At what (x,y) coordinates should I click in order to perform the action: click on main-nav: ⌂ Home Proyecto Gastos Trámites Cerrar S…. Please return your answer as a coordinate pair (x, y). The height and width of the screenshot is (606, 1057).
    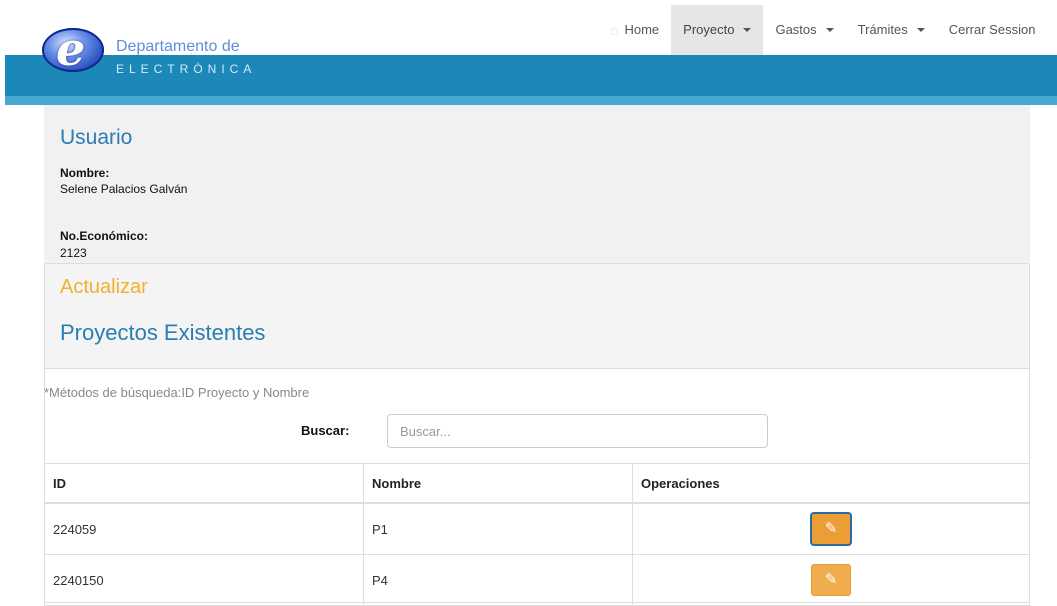
    Looking at the image, I should click on (822, 31).